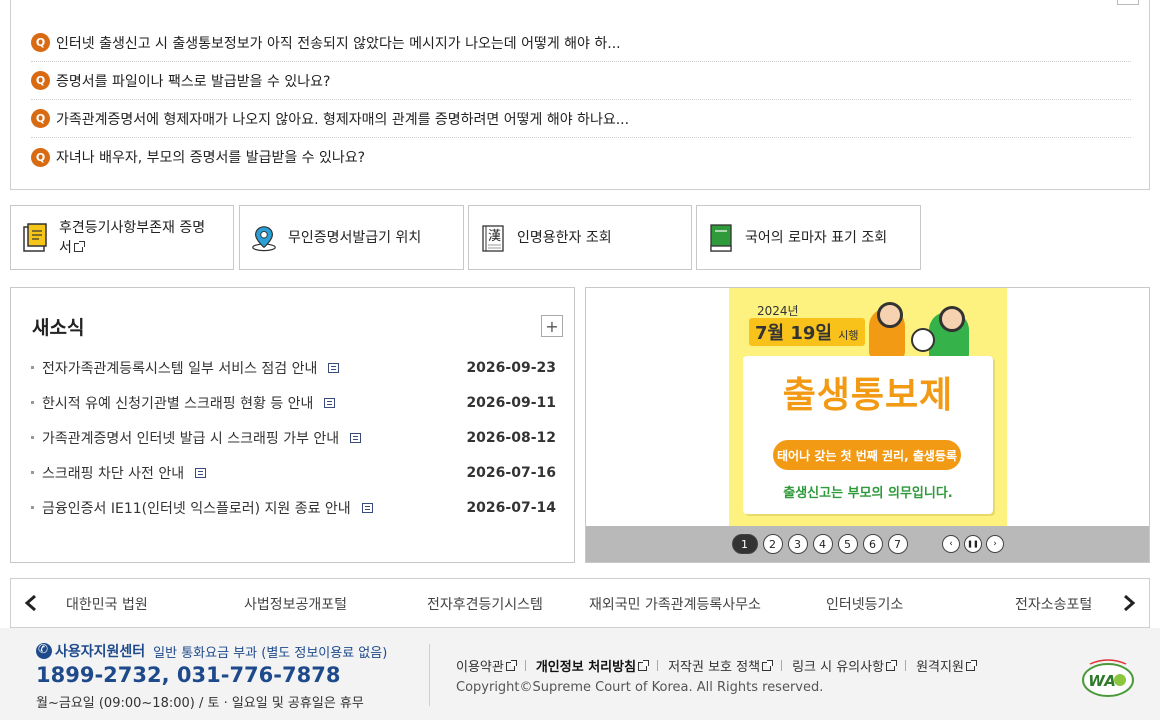  What do you see at coordinates (872, 544) in the screenshot?
I see `carousel-page-6: 6` at bounding box center [872, 544].